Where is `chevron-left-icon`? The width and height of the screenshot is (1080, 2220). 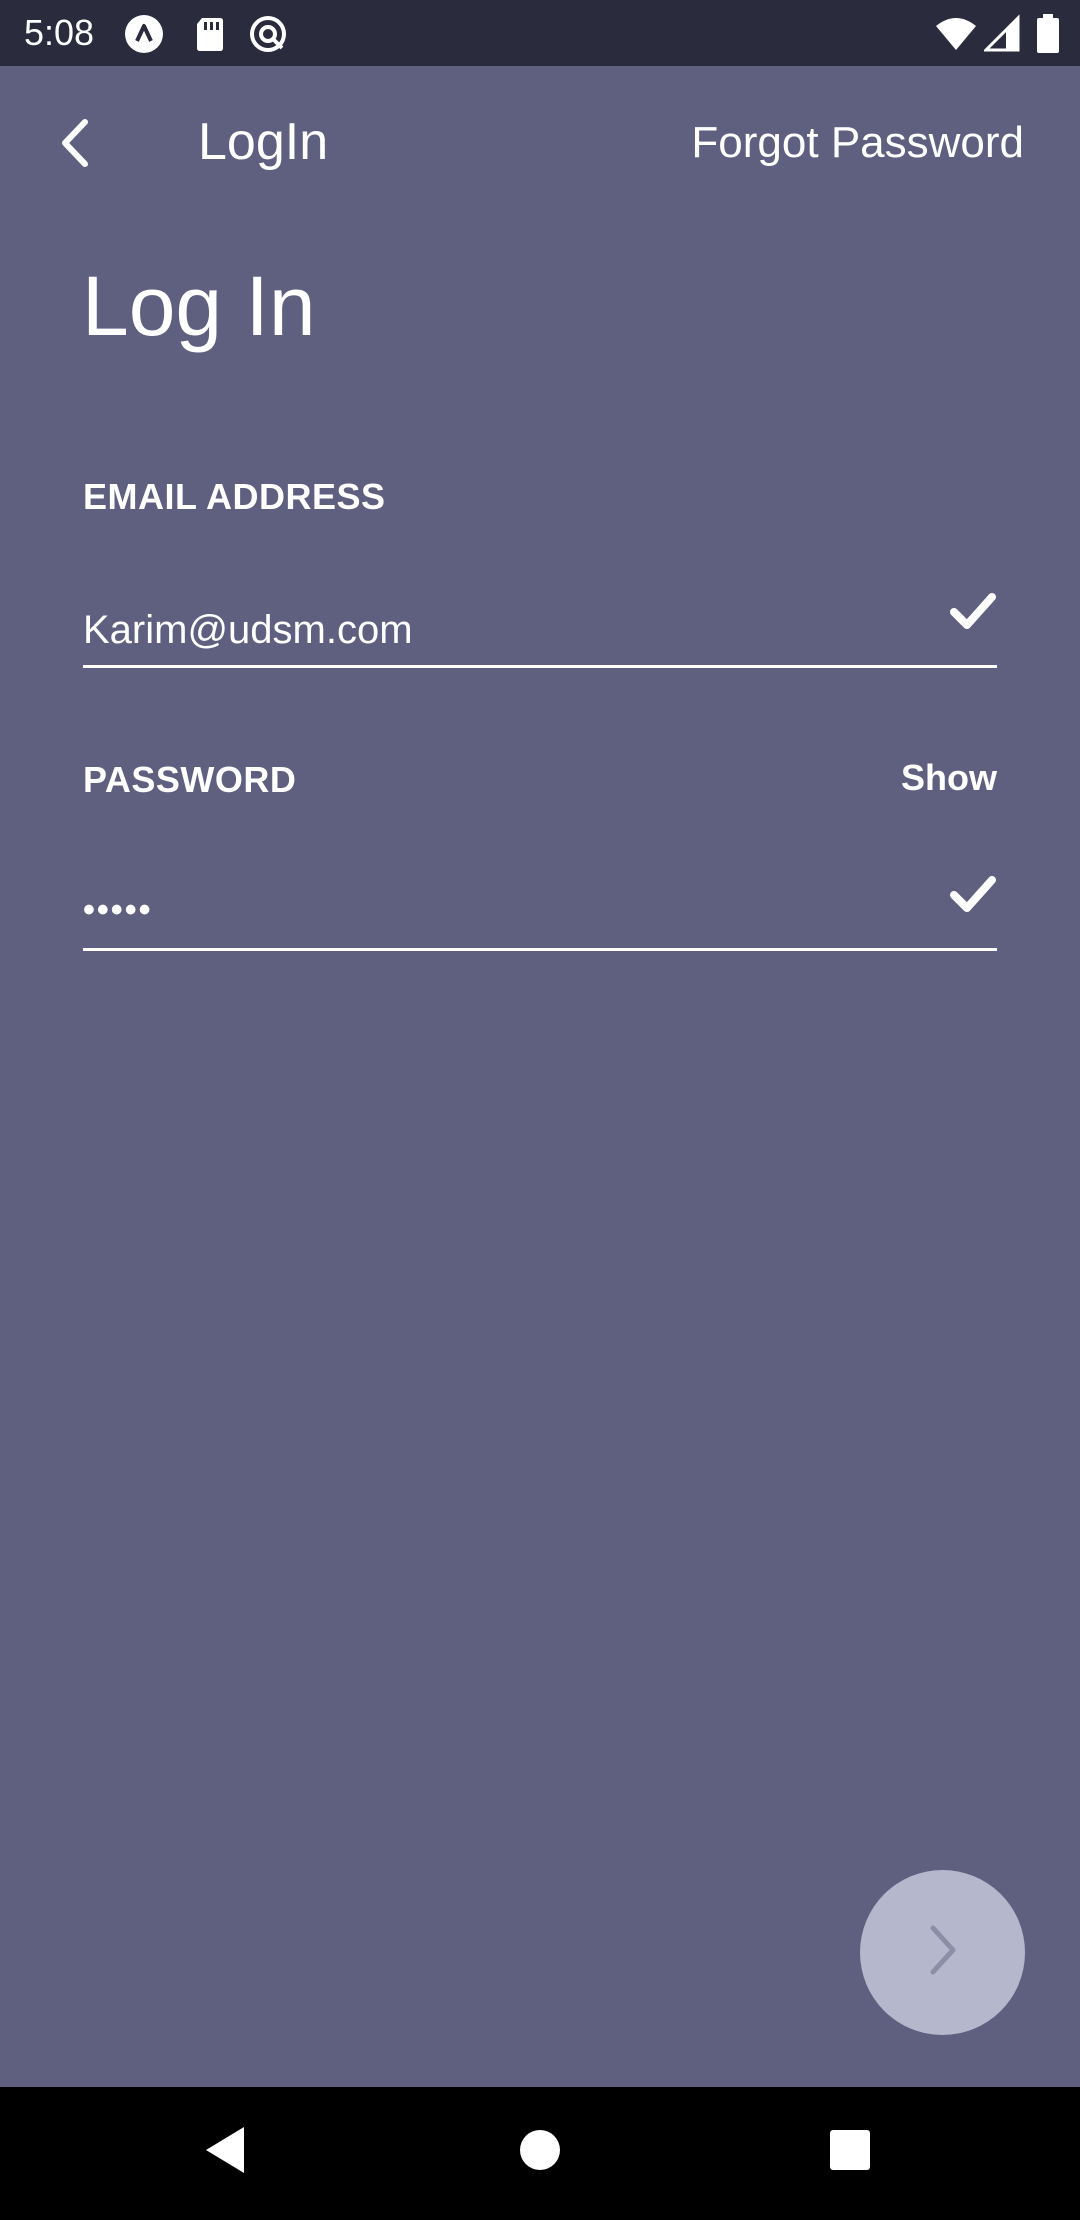
chevron-left-icon is located at coordinates (75, 145).